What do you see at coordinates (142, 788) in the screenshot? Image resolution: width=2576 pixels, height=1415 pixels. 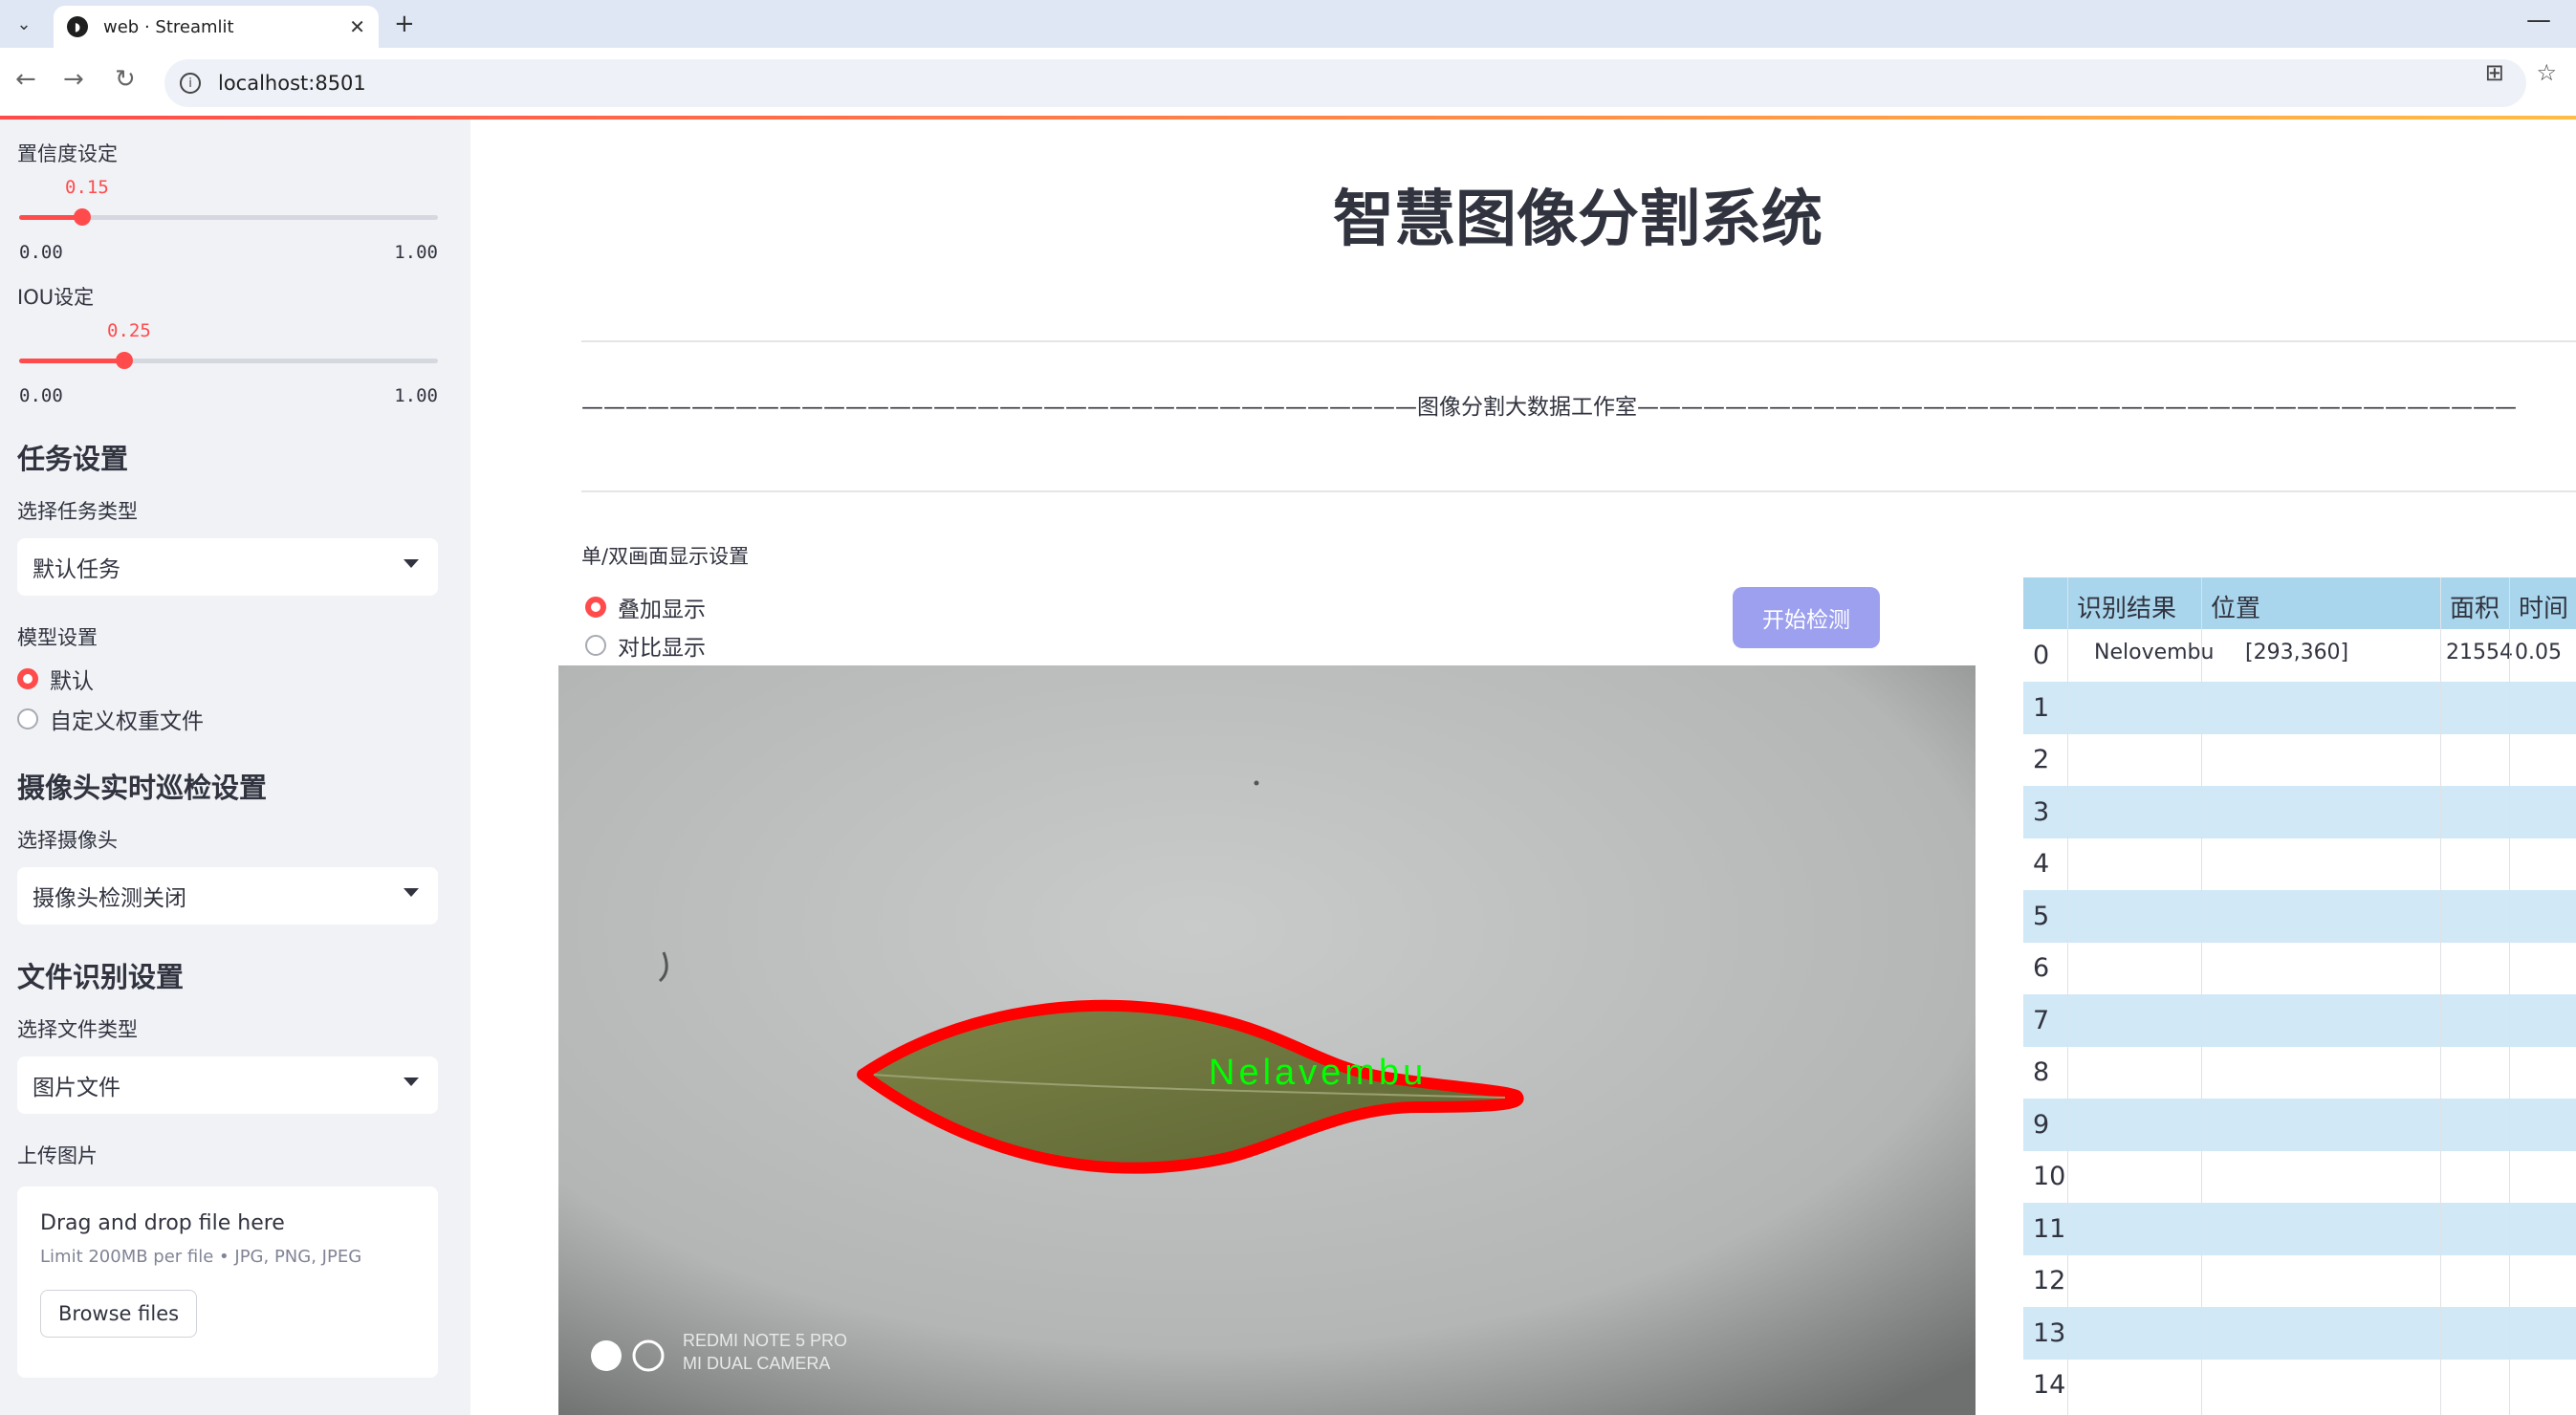 I see `camera-heading: 摄像头实时巡检设置` at bounding box center [142, 788].